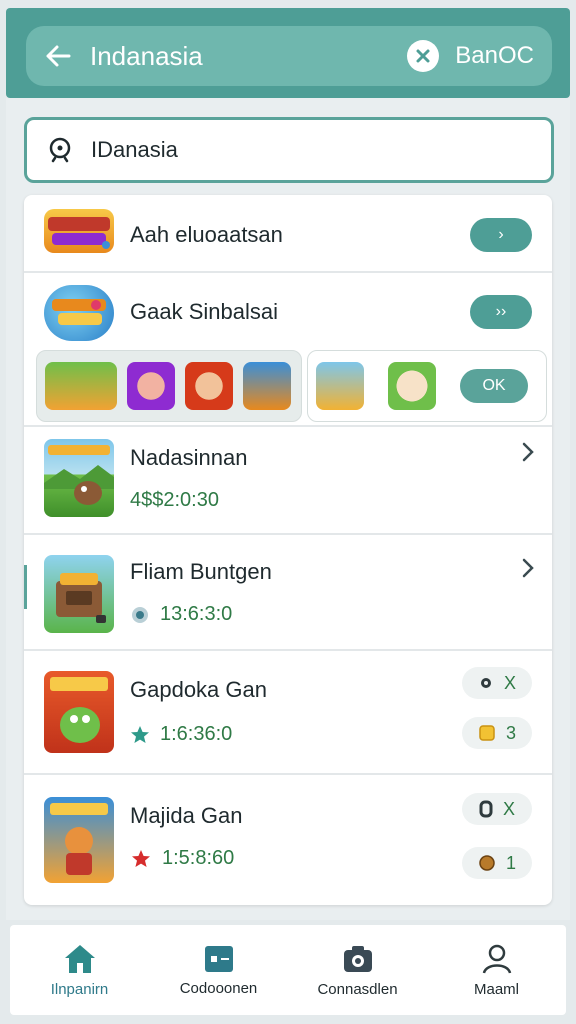 Image resolution: width=576 pixels, height=1024 pixels. Describe the element at coordinates (206, 234) in the screenshot. I see `row-title: Aah eluoaatsan` at that location.